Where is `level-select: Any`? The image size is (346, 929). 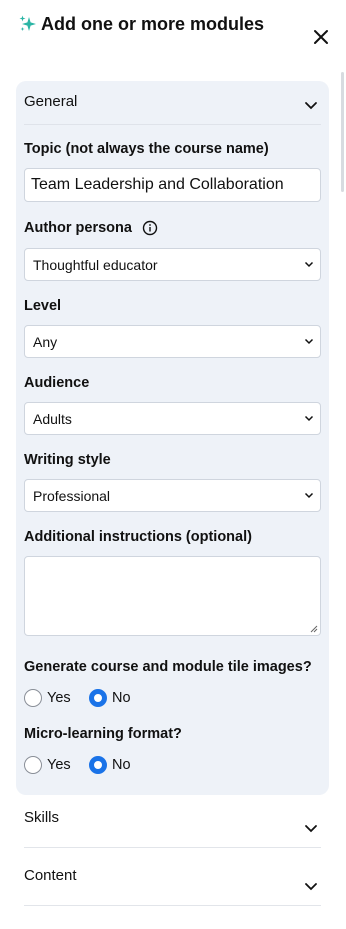
level-select: Any is located at coordinates (172, 341).